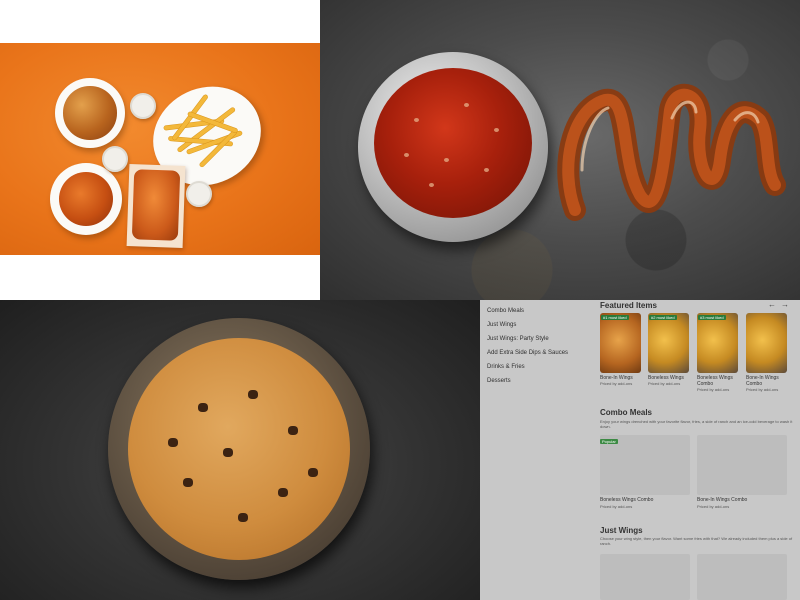  Describe the element at coordinates (505, 311) in the screenshot. I see `category-combo-meals: Combo Meals` at that location.